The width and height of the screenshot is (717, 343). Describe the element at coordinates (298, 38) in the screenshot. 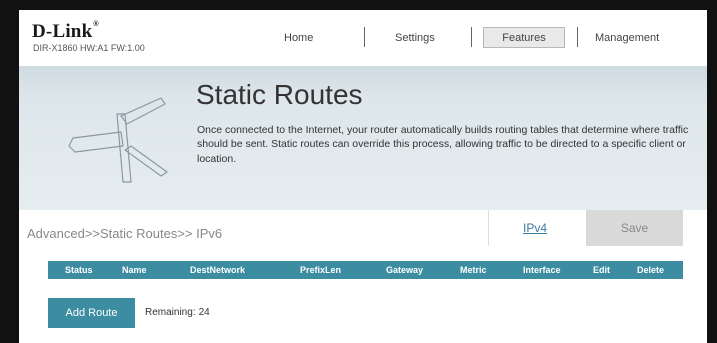

I see `nav-home: Home` at that location.